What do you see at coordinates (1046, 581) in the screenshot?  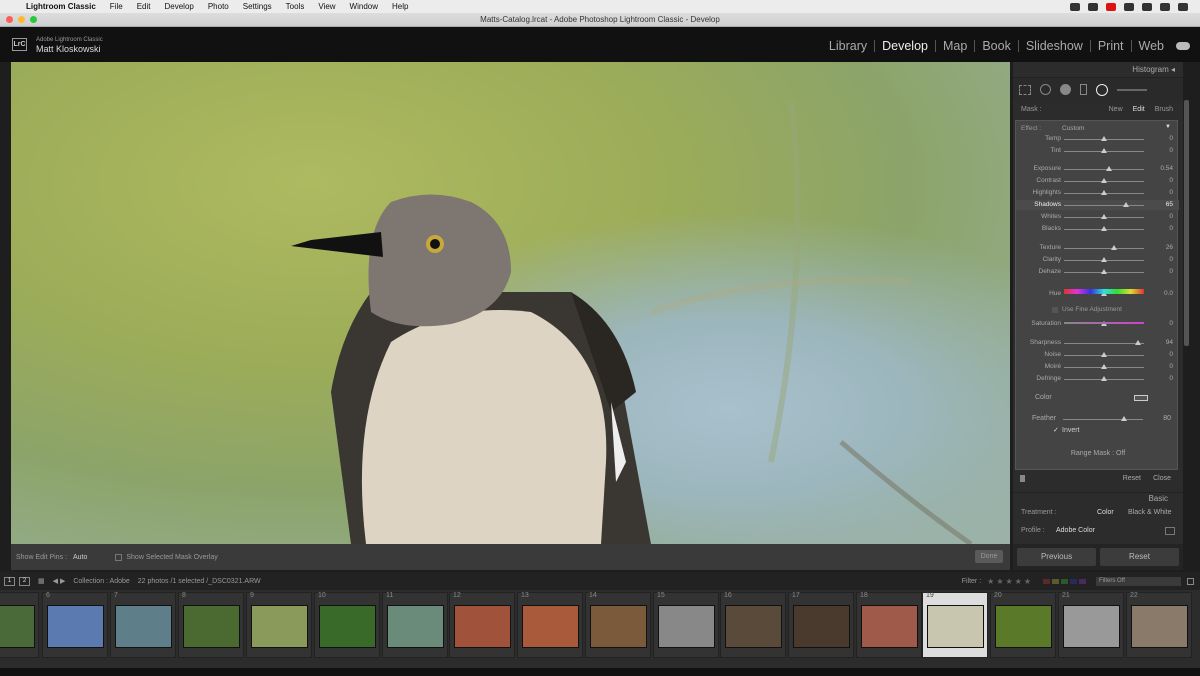 I see `swatch-red` at bounding box center [1046, 581].